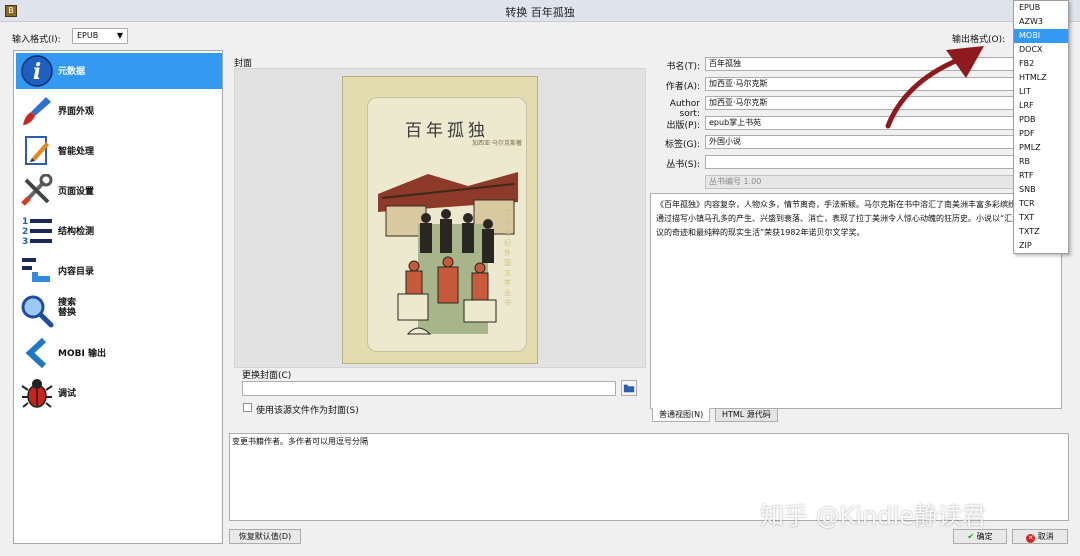 This screenshot has width=1080, height=556. Describe the element at coordinates (76, 112) in the screenshot. I see `sidebar-item-label: 界面外观` at that location.